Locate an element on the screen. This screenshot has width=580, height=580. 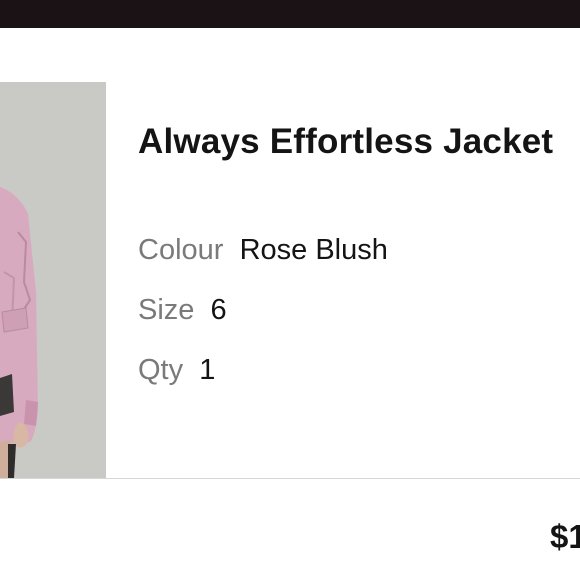
size-row: Size 6 is located at coordinates (182, 310).